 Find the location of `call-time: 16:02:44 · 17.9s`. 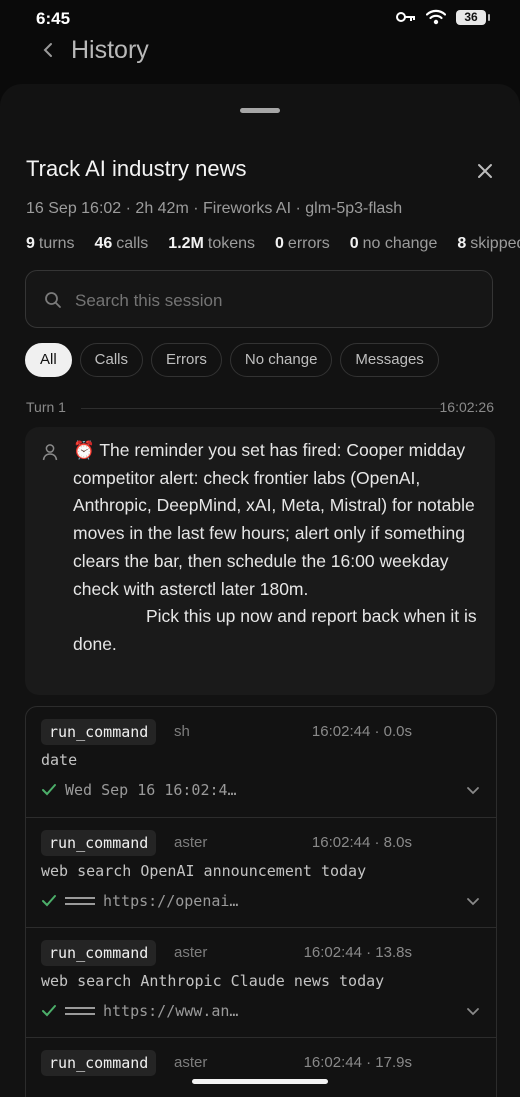

call-time: 16:02:44 · 17.9s is located at coordinates (357, 1062).